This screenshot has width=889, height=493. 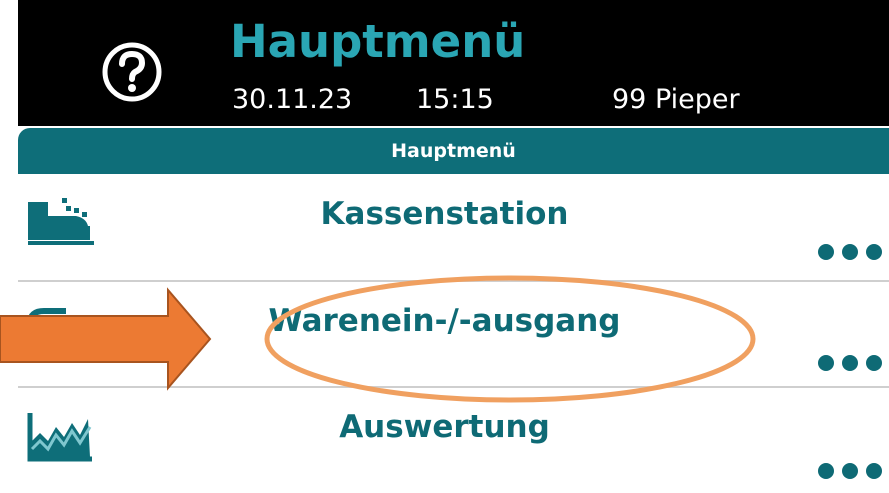 I want to click on help-icon, so click(x=132, y=72).